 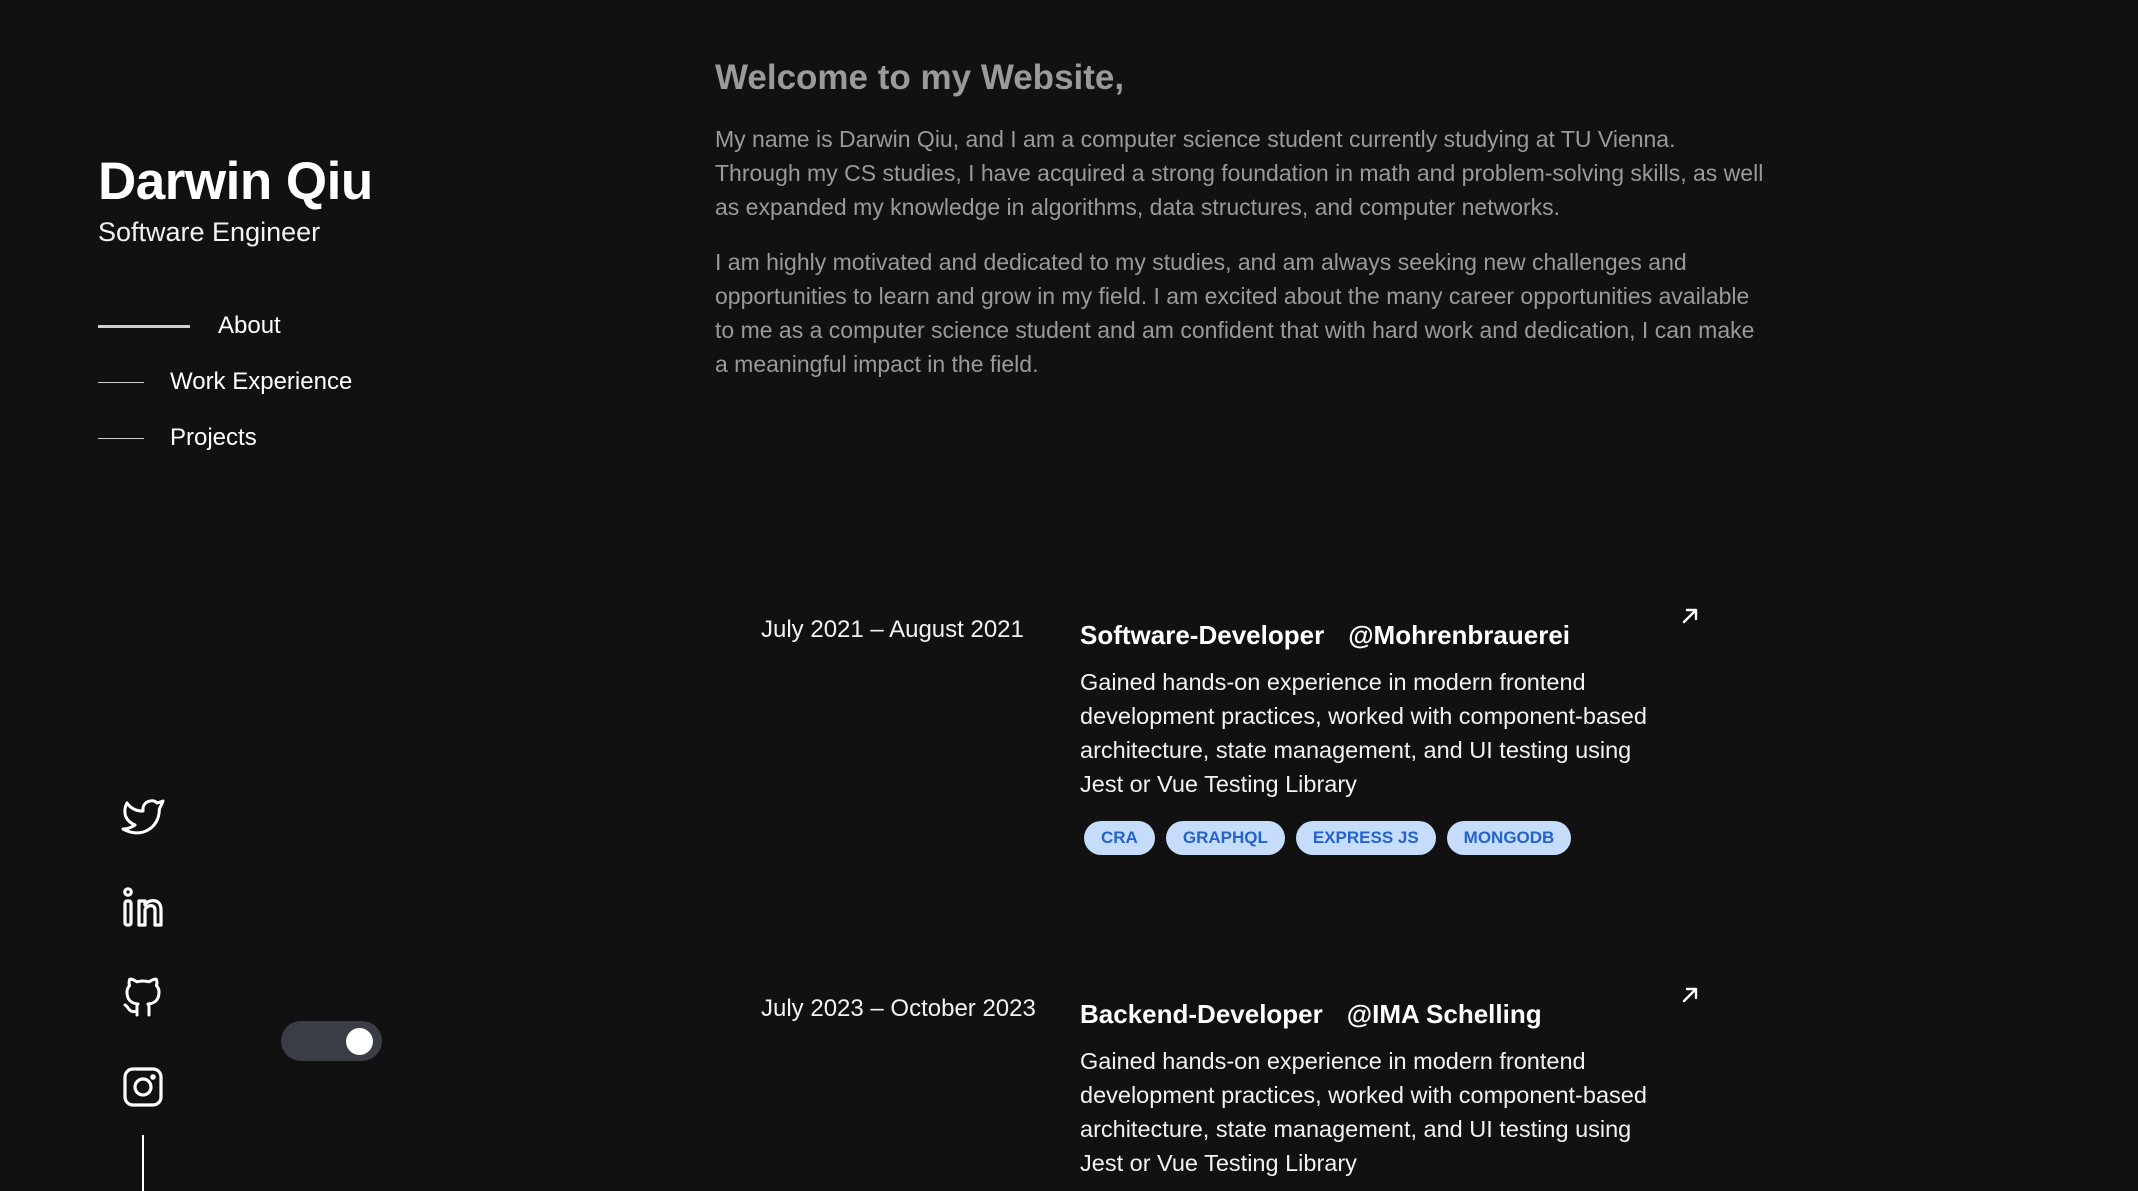 I want to click on experience-title: Software-Developer @Mohrenbrauerei, so click(x=1380, y=635).